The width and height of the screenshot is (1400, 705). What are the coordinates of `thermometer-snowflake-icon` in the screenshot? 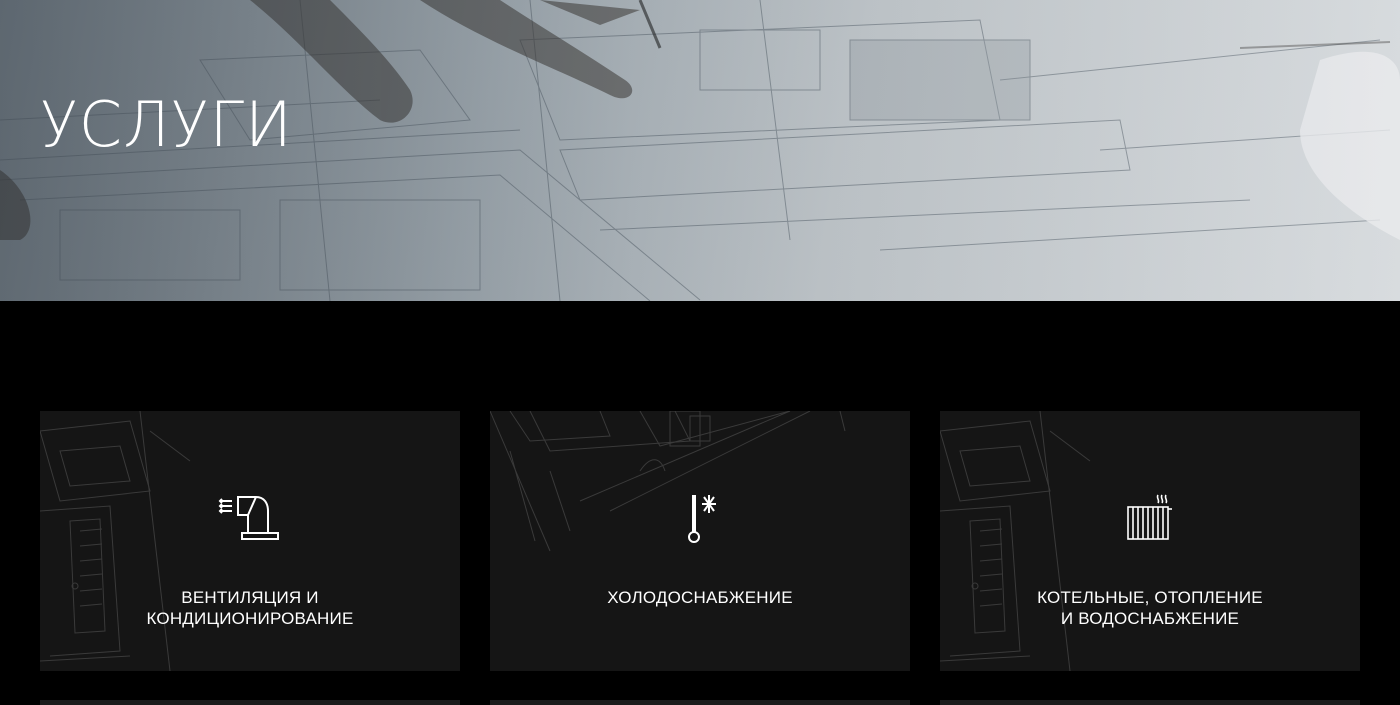 It's located at (702, 519).